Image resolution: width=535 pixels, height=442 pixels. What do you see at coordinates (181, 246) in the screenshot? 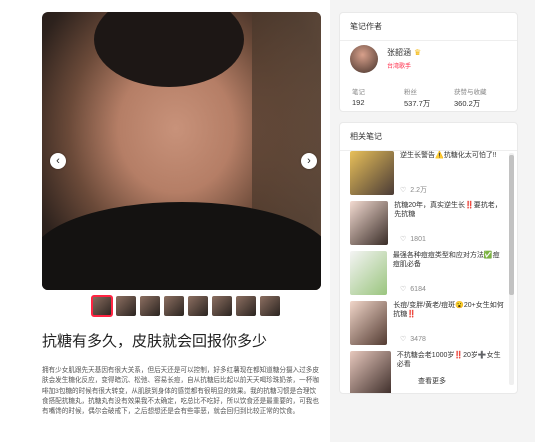
I see `photo-coat` at bounding box center [181, 246].